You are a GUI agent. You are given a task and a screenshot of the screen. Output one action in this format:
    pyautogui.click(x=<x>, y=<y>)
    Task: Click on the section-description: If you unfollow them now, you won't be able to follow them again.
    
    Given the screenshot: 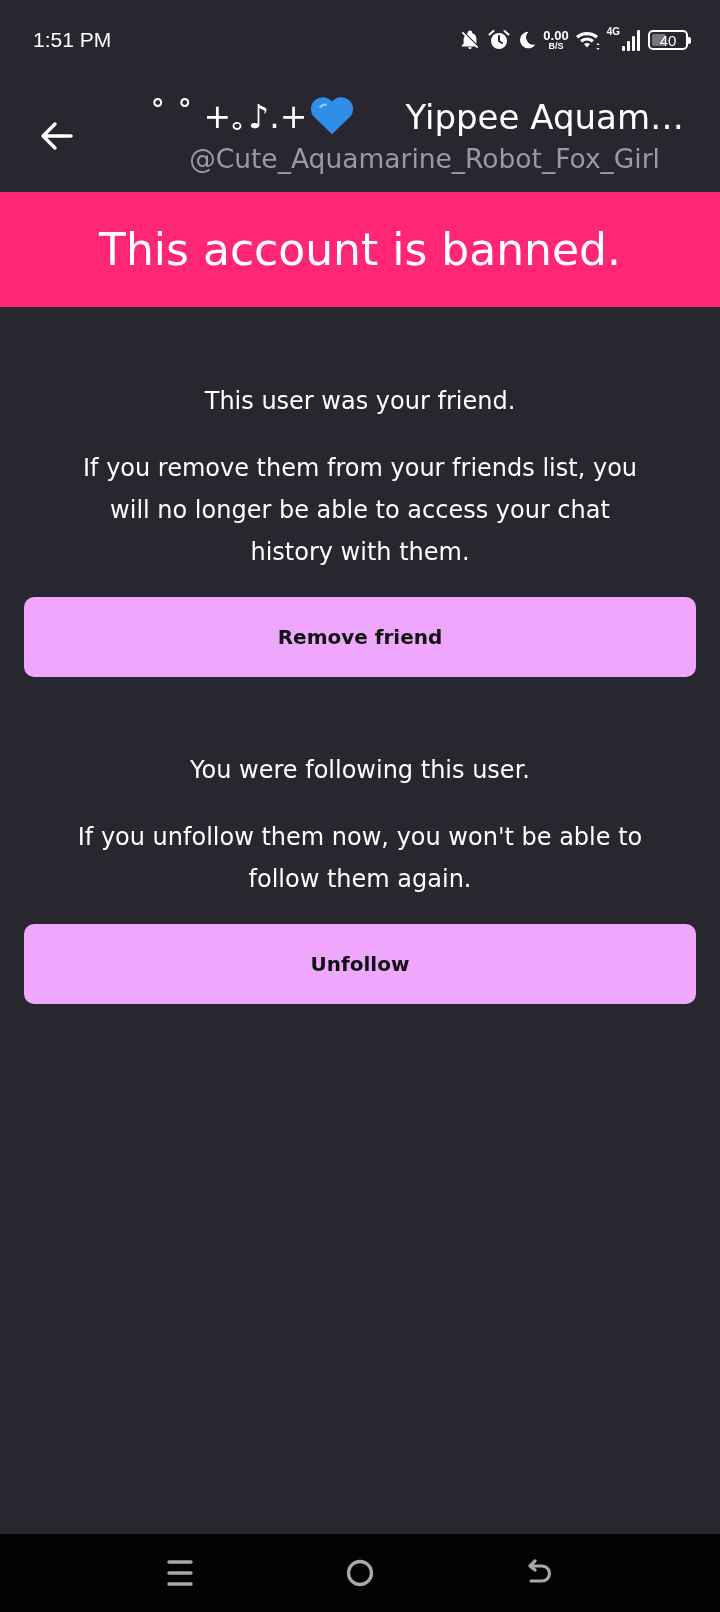 What is the action you would take?
    pyautogui.click(x=360, y=858)
    